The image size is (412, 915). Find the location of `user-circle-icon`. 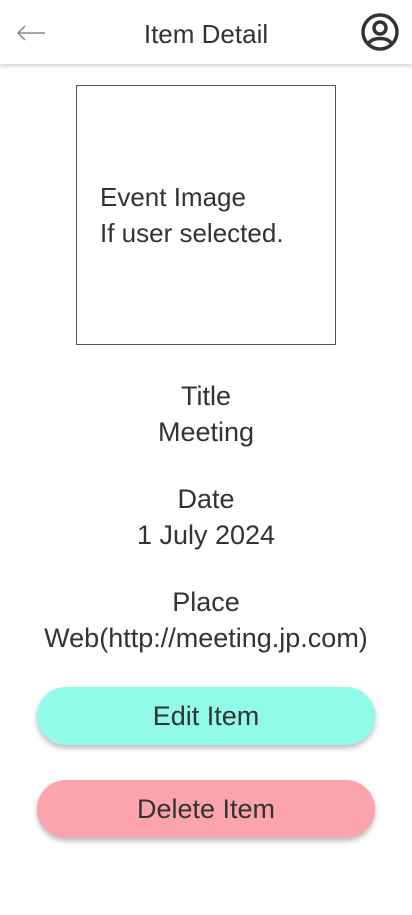

user-circle-icon is located at coordinates (380, 32).